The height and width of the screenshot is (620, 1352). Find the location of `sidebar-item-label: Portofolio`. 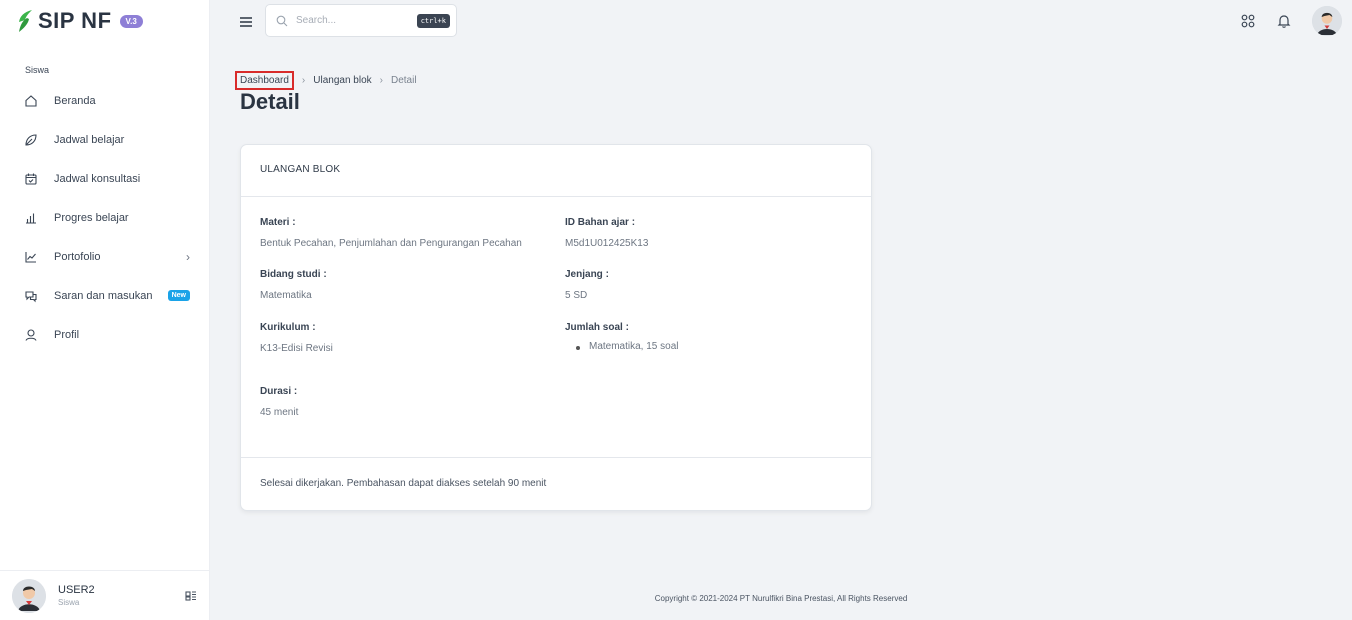

sidebar-item-label: Portofolio is located at coordinates (77, 256).